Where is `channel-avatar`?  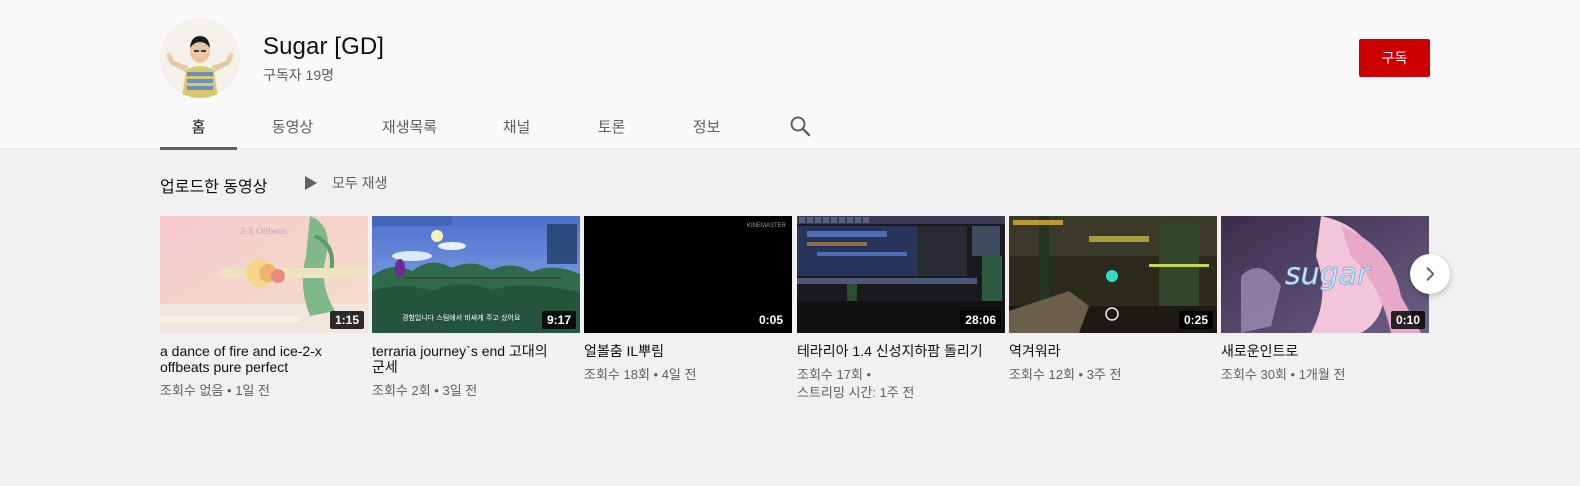
channel-avatar is located at coordinates (200, 58).